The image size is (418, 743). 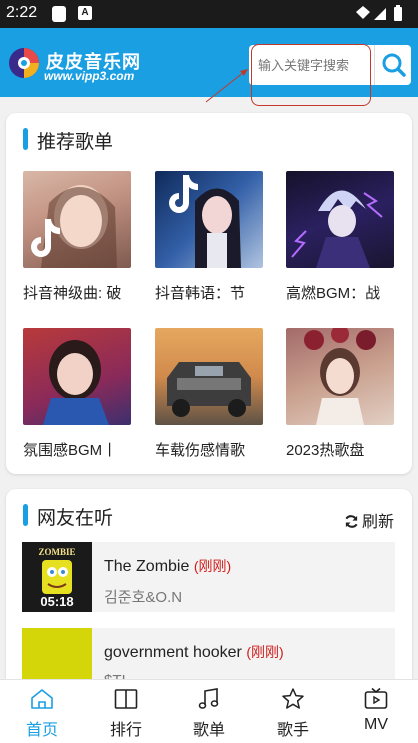 I want to click on book-icon, so click(x=126, y=699).